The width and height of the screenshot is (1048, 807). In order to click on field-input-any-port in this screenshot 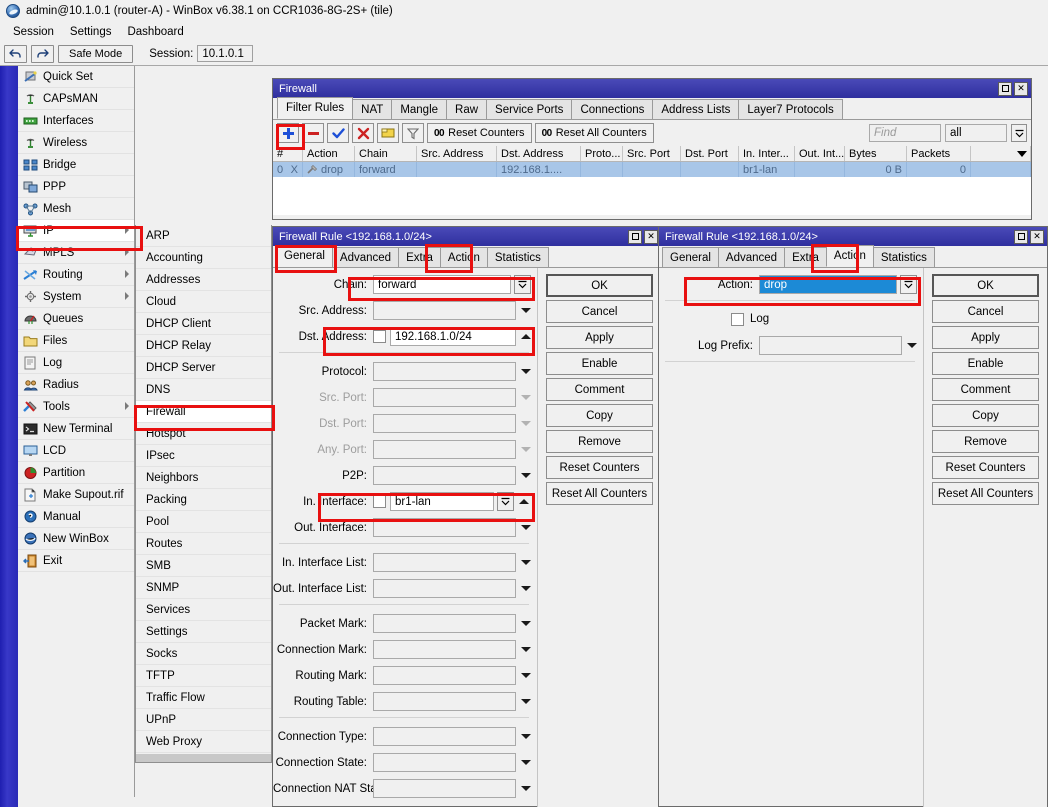, I will do `click(444, 449)`.